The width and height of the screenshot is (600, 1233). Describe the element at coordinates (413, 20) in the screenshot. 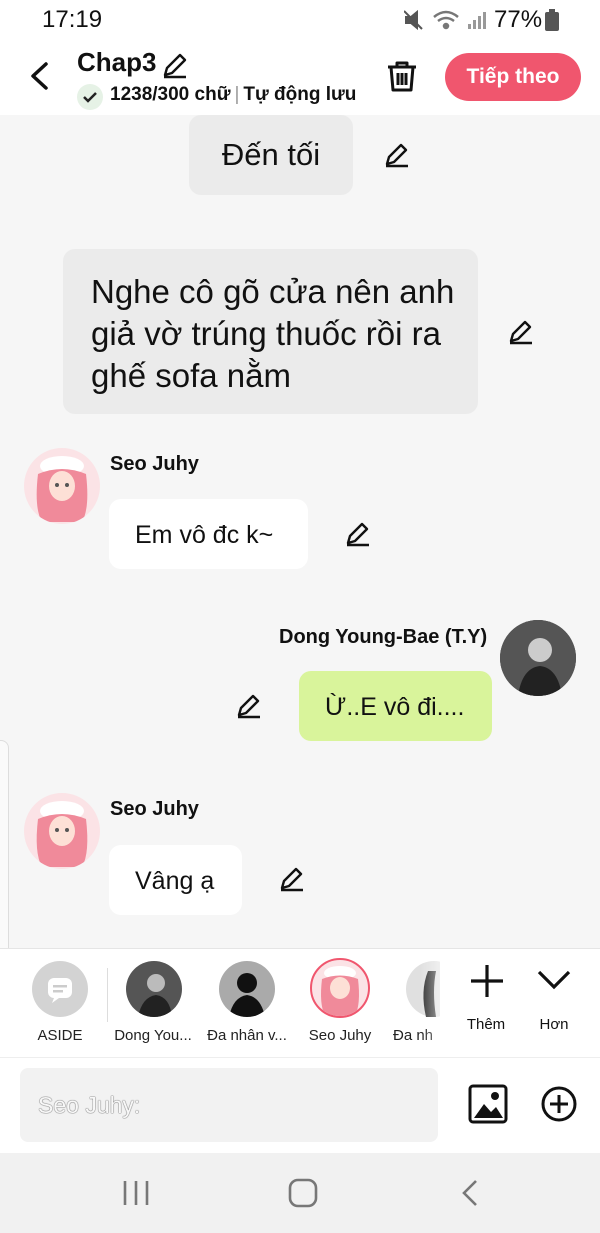

I see `mute-icon` at that location.